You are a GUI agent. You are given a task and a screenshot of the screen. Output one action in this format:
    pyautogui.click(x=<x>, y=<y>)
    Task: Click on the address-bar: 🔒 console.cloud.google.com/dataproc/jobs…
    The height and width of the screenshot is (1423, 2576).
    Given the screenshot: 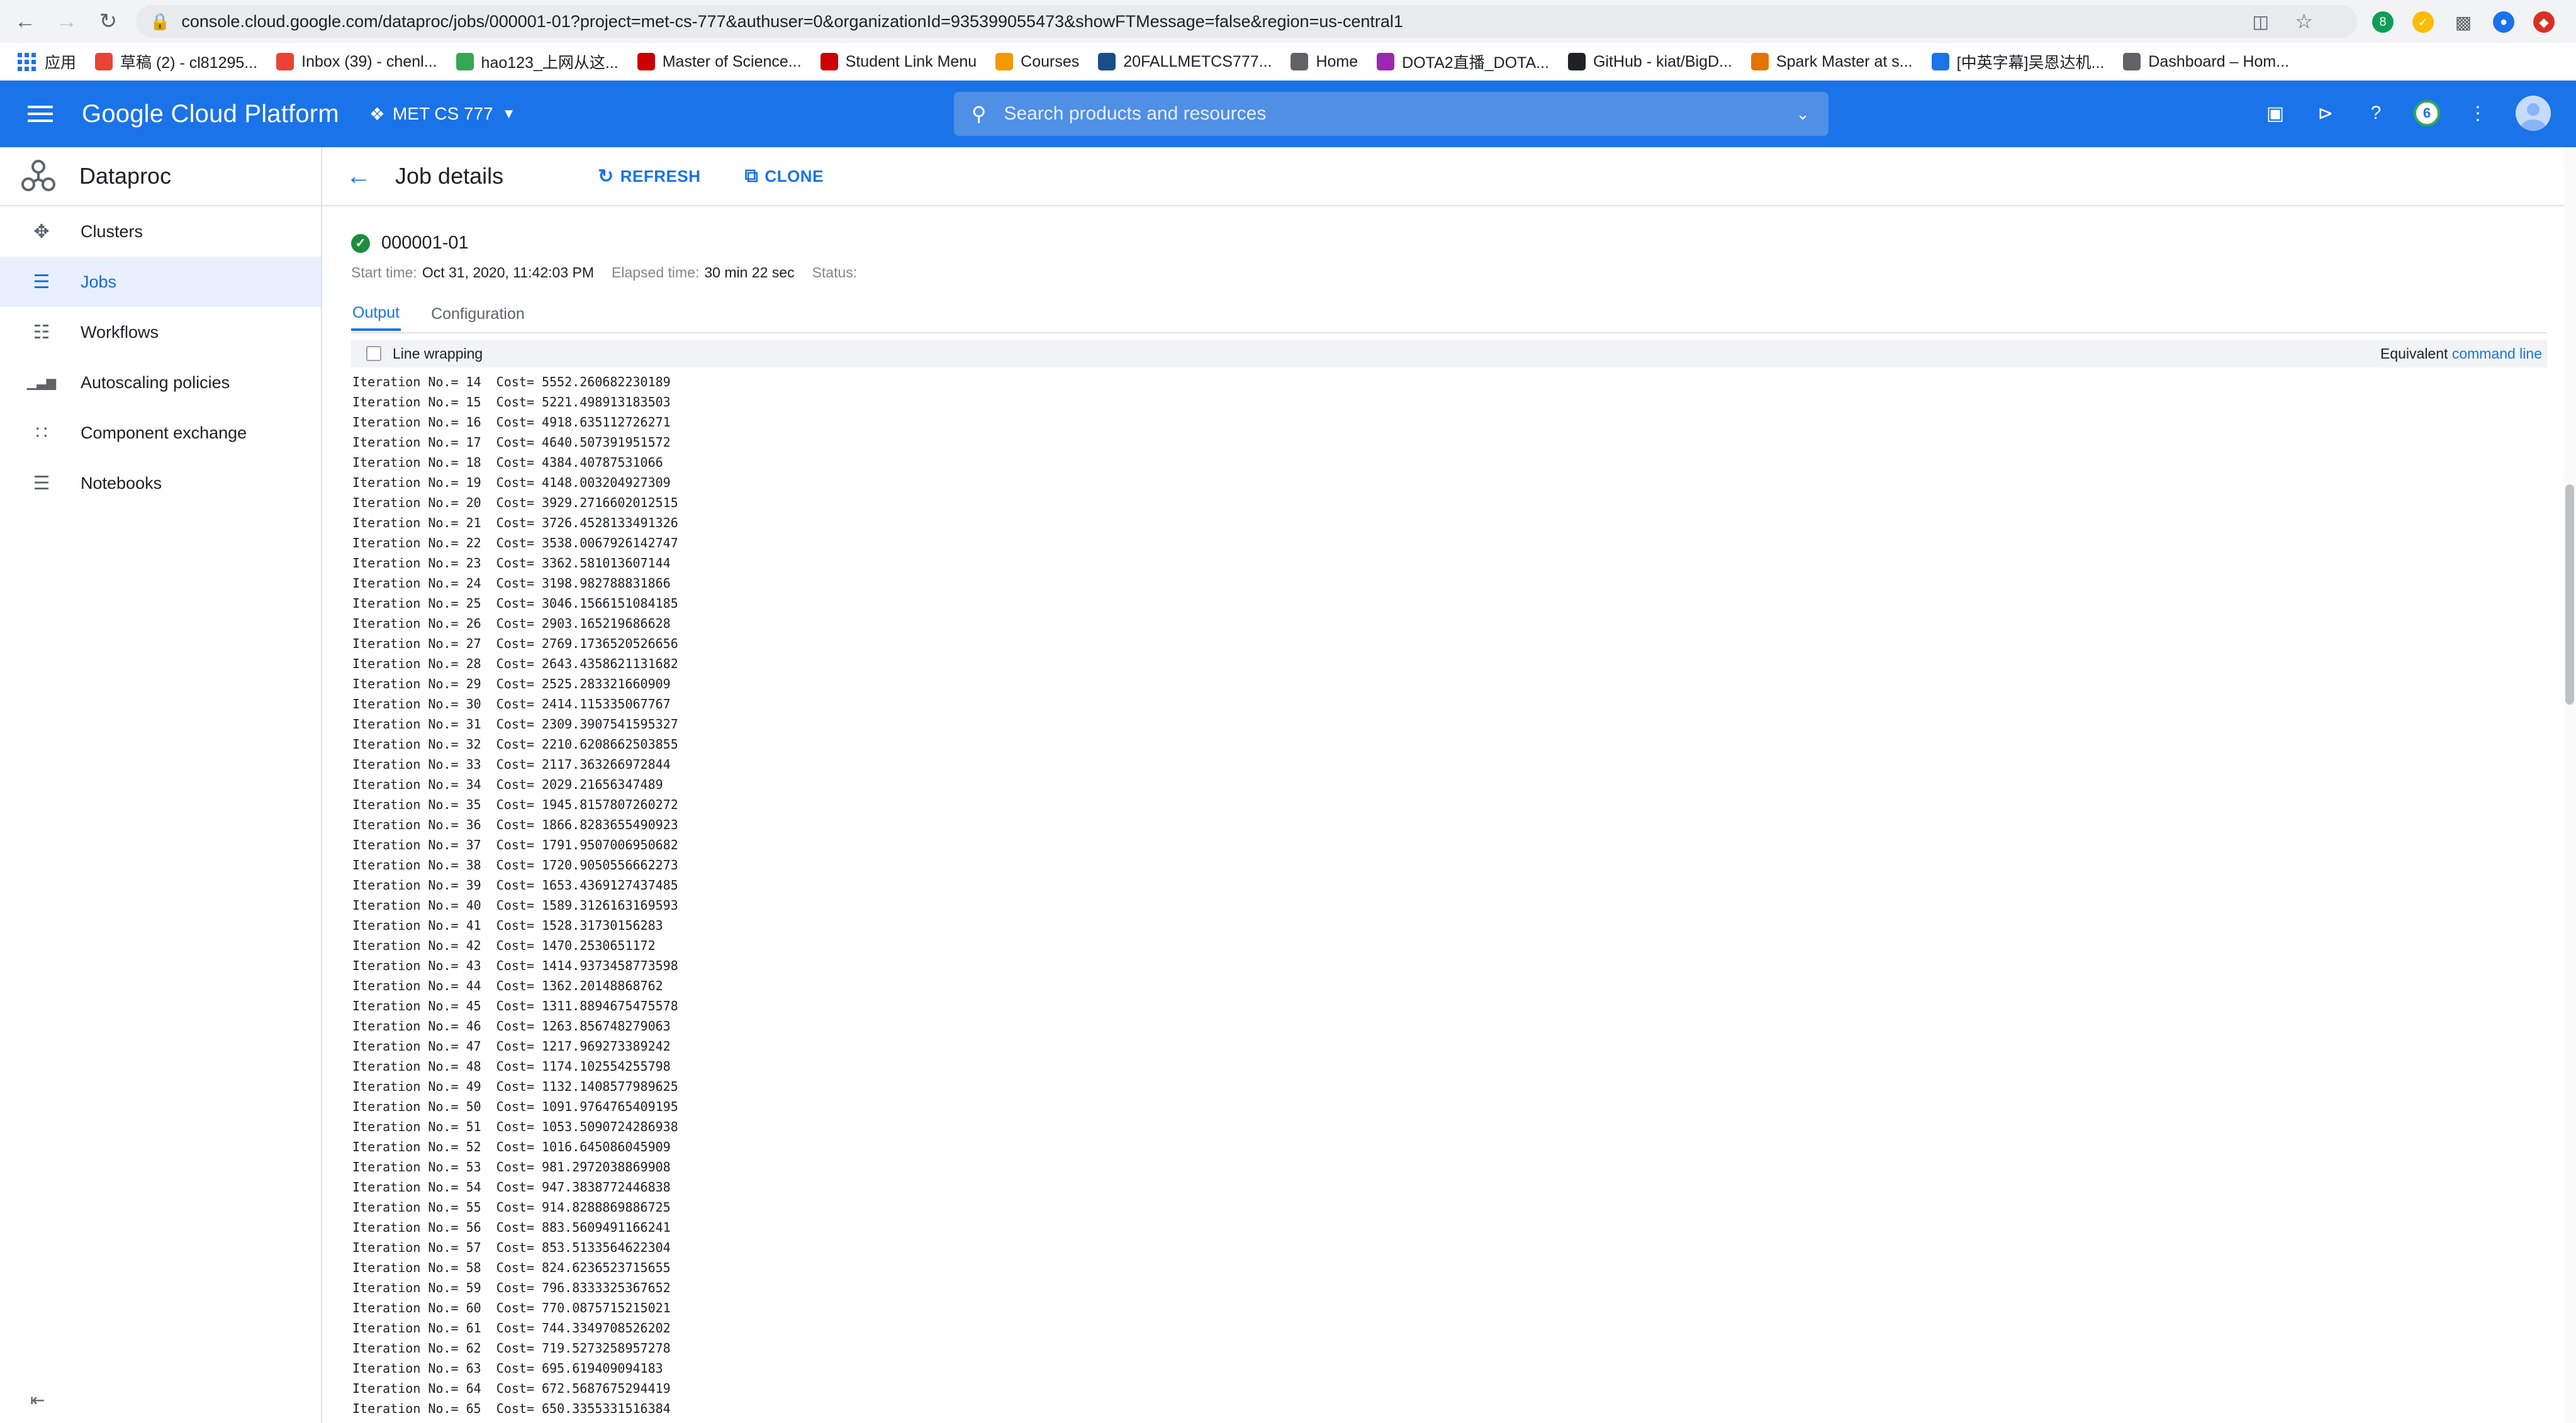 What is the action you would take?
    pyautogui.click(x=1246, y=21)
    